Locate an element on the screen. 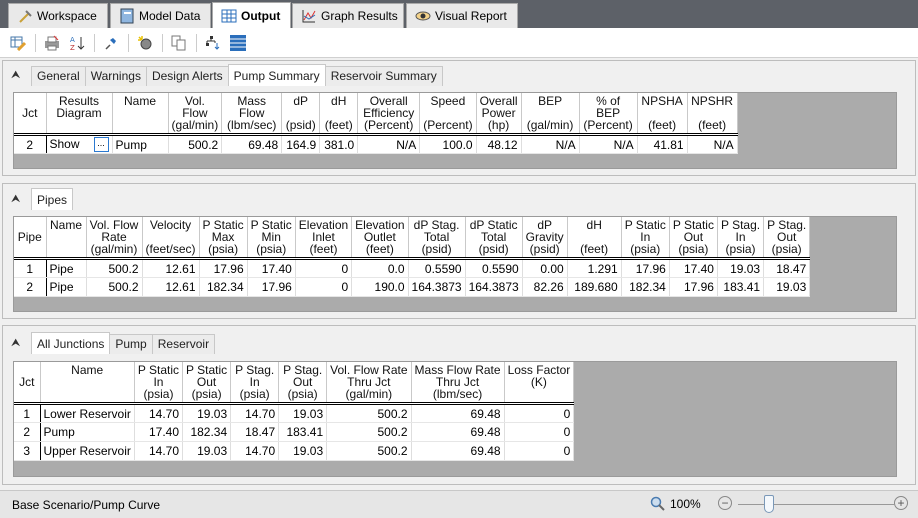 The width and height of the screenshot is (918, 518). tab-model-data: Model Data is located at coordinates (160, 15).